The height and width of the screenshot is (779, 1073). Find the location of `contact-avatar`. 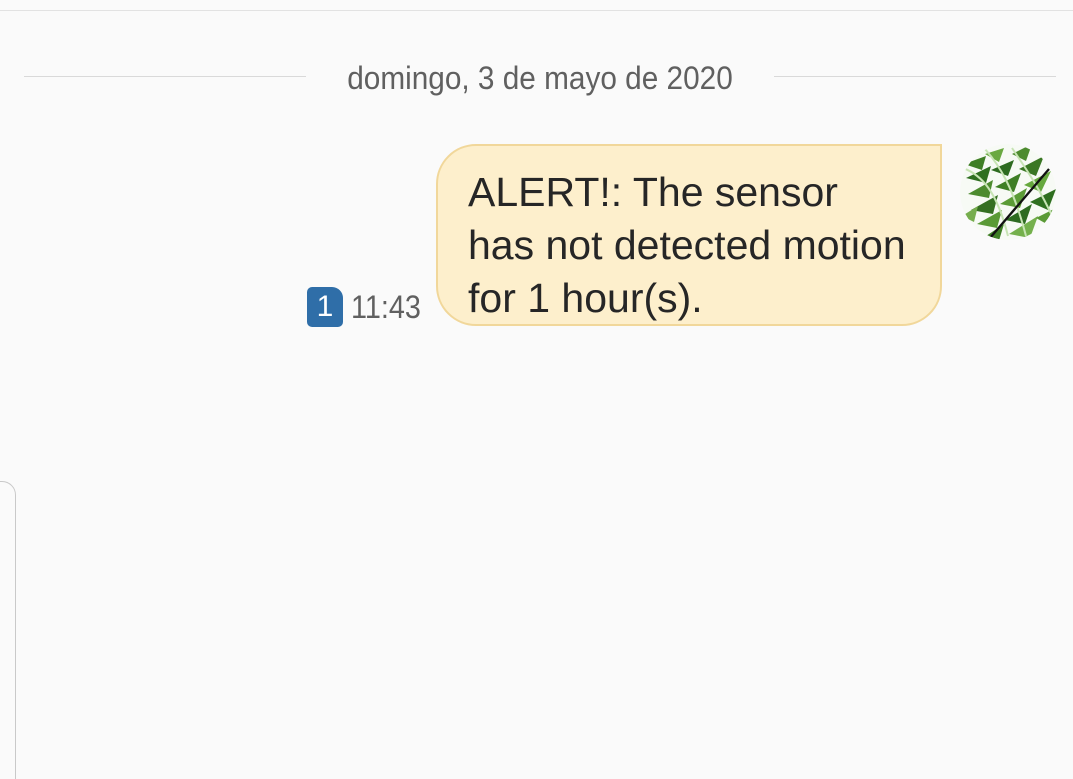

contact-avatar is located at coordinates (1008, 192).